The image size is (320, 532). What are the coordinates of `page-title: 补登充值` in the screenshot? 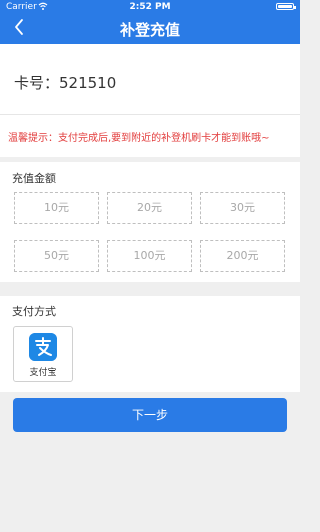 It's located at (149, 30).